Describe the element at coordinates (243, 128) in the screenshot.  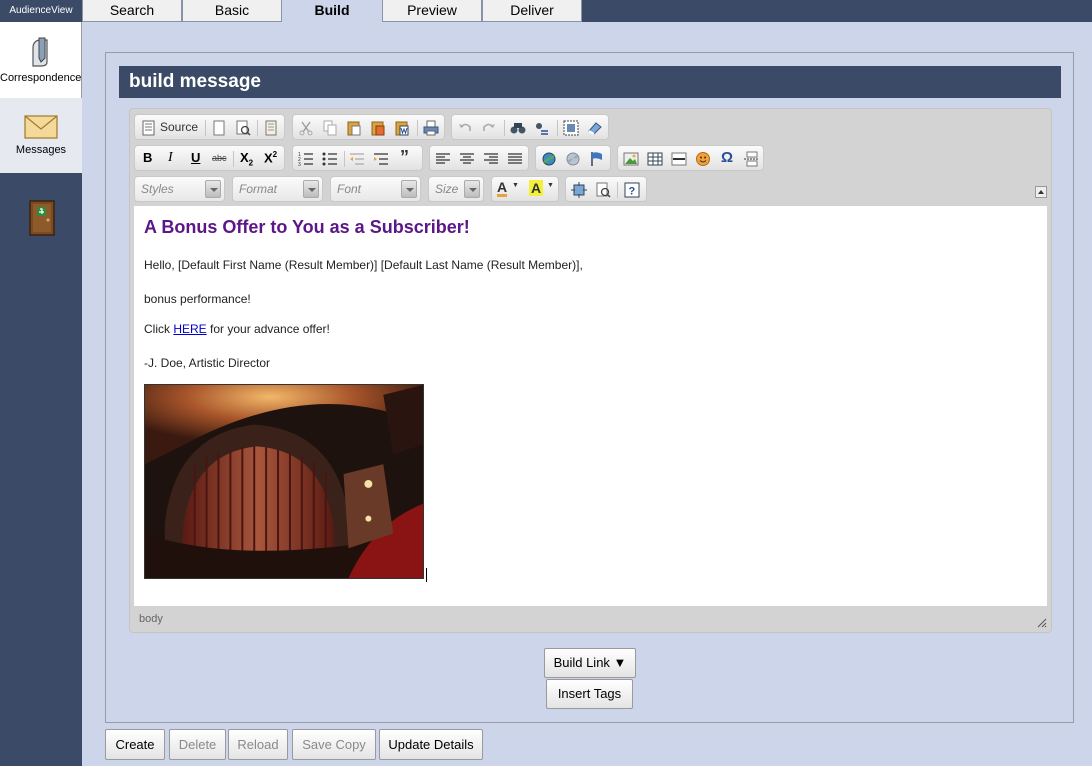
I see `preview-icon` at that location.